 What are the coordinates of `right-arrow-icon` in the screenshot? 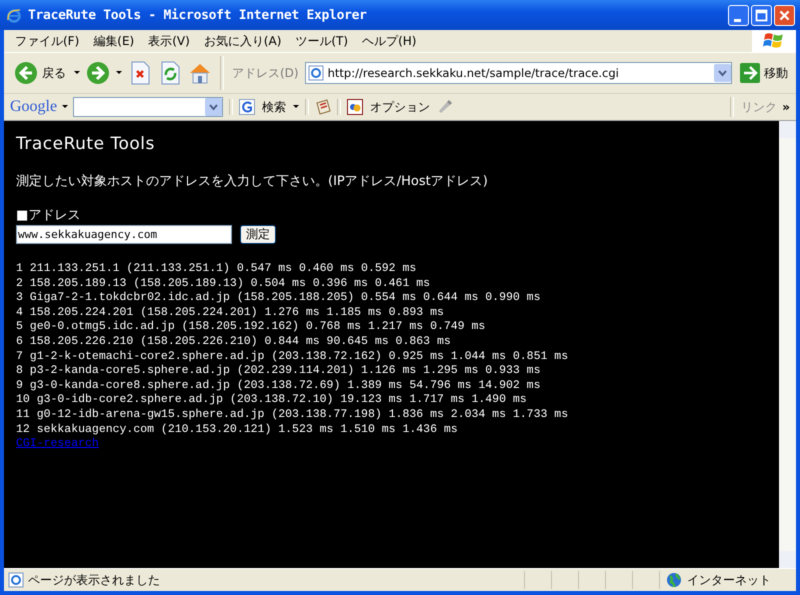 It's located at (750, 73).